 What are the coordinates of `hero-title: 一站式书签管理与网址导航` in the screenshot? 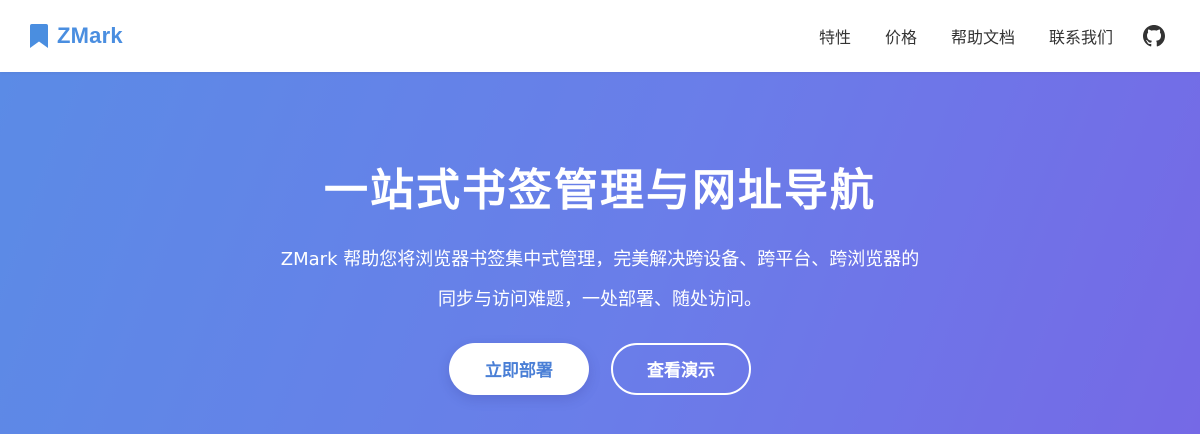 It's located at (600, 190).